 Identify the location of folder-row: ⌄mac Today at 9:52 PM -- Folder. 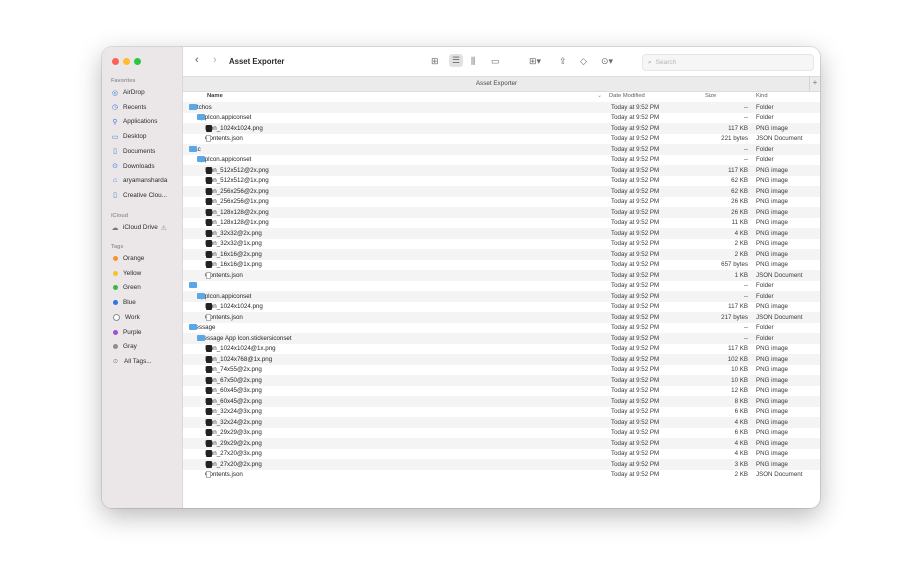
(501, 149).